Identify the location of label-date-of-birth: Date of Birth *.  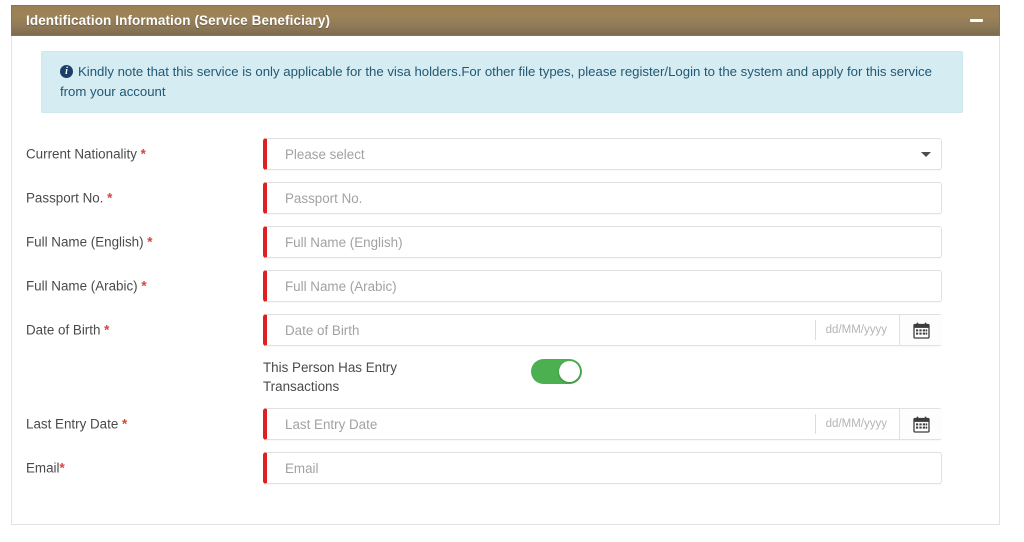
(68, 330).